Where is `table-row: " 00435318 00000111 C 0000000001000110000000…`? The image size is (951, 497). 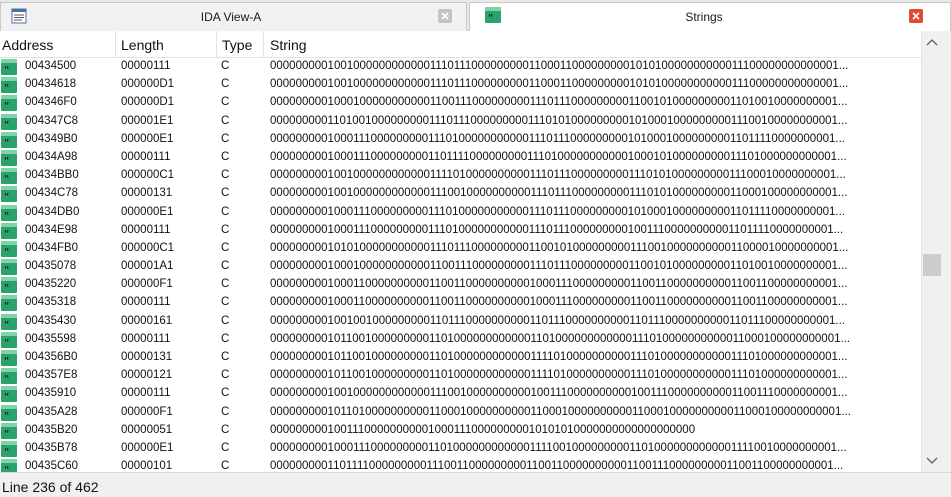
table-row: " 00435318 00000111 C 0000000001000110000000… is located at coordinates (460, 303).